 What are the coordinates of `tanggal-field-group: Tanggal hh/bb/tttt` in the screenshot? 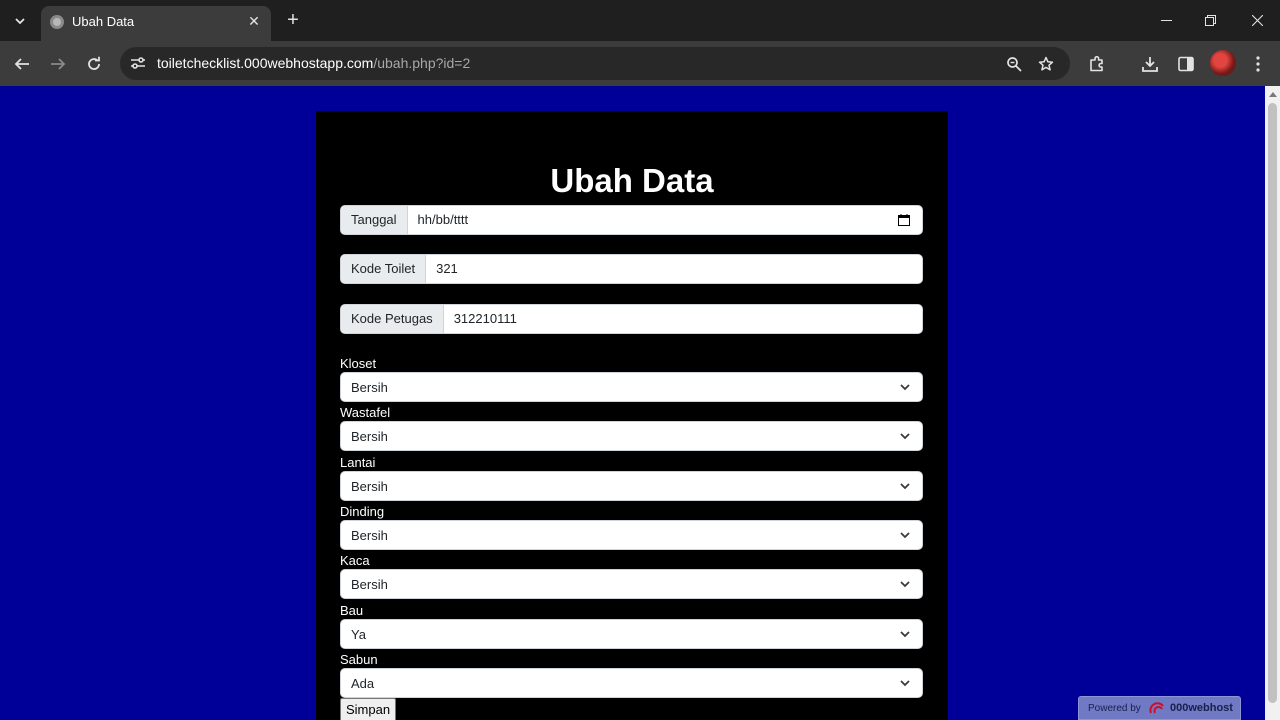 It's located at (631, 220).